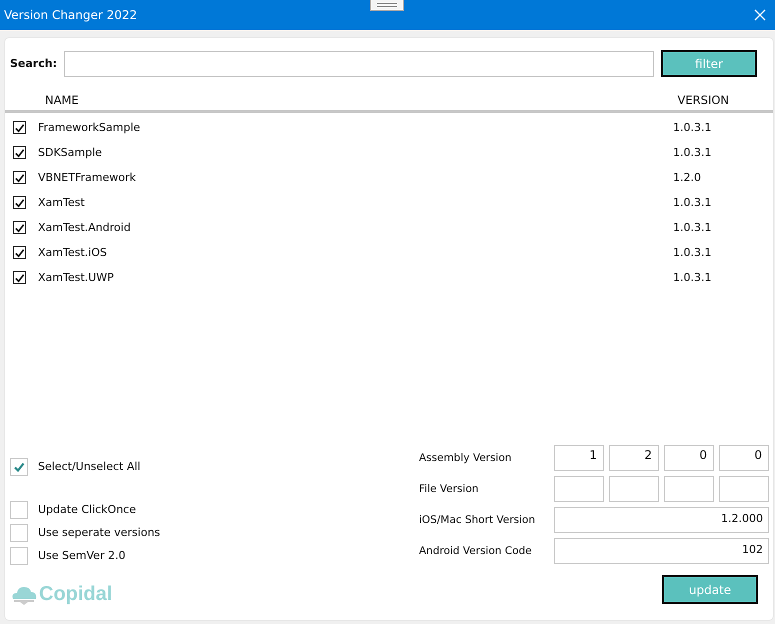  Describe the element at coordinates (62, 100) in the screenshot. I see `column-header: NAME` at that location.